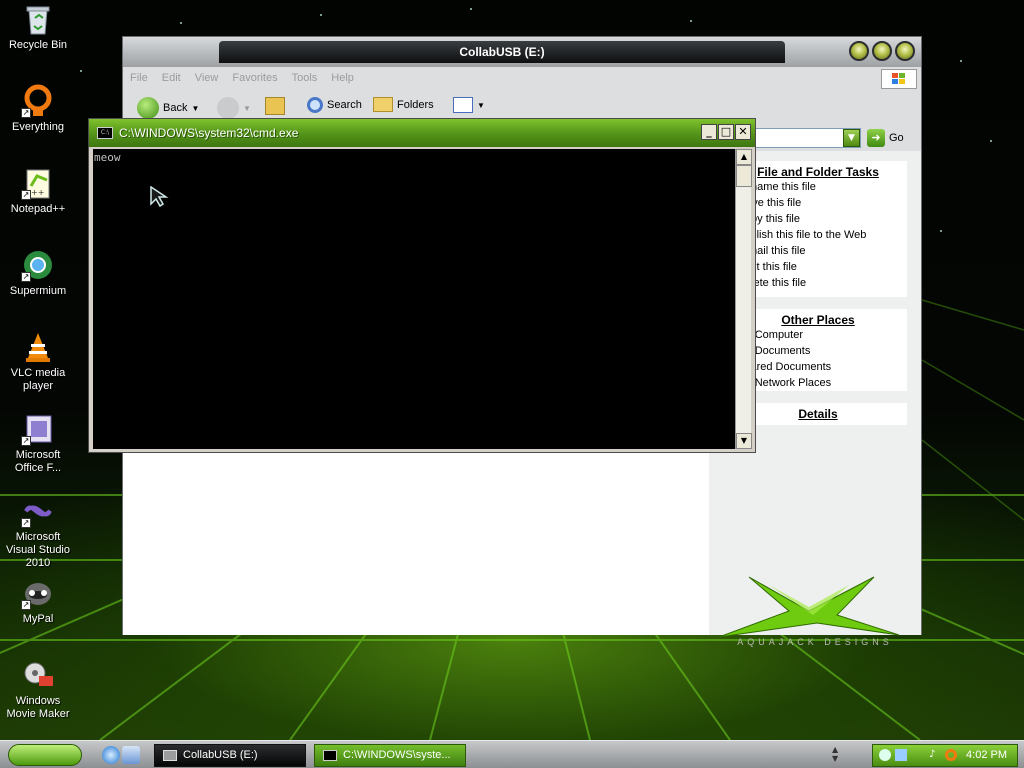 This screenshot has width=1024, height=768. Describe the element at coordinates (726, 132) in the screenshot. I see `maximize-button: □` at that location.